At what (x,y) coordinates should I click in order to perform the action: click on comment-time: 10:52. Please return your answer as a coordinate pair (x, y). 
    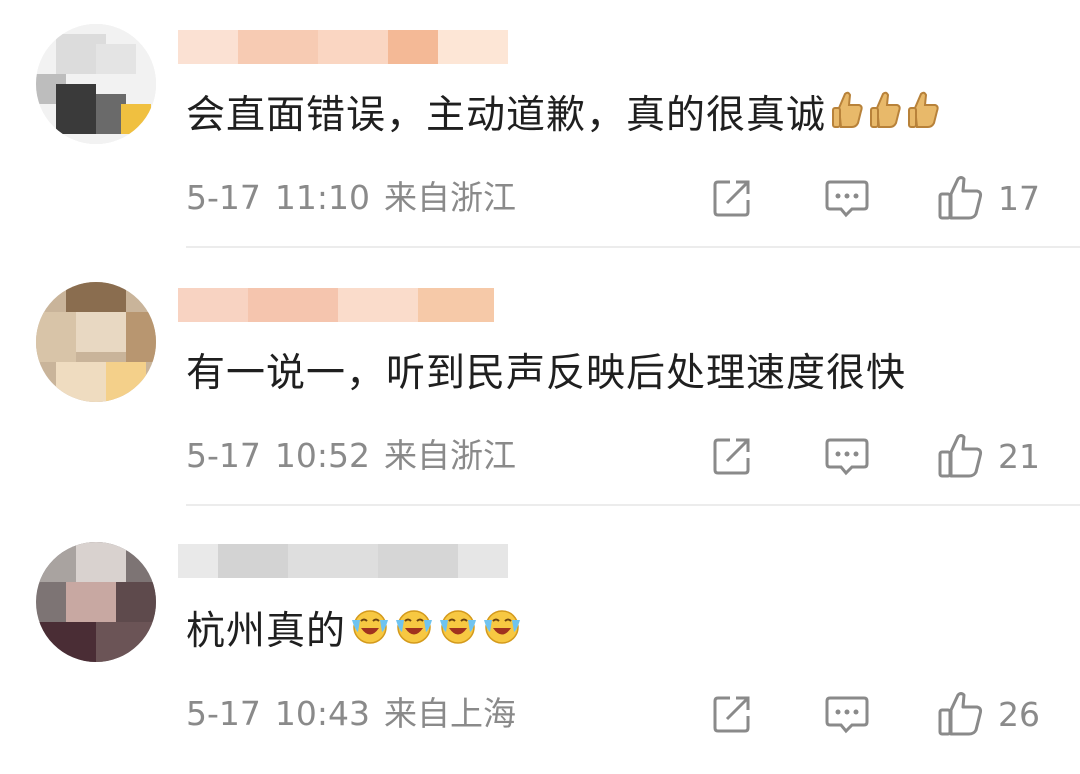
    Looking at the image, I should click on (322, 455).